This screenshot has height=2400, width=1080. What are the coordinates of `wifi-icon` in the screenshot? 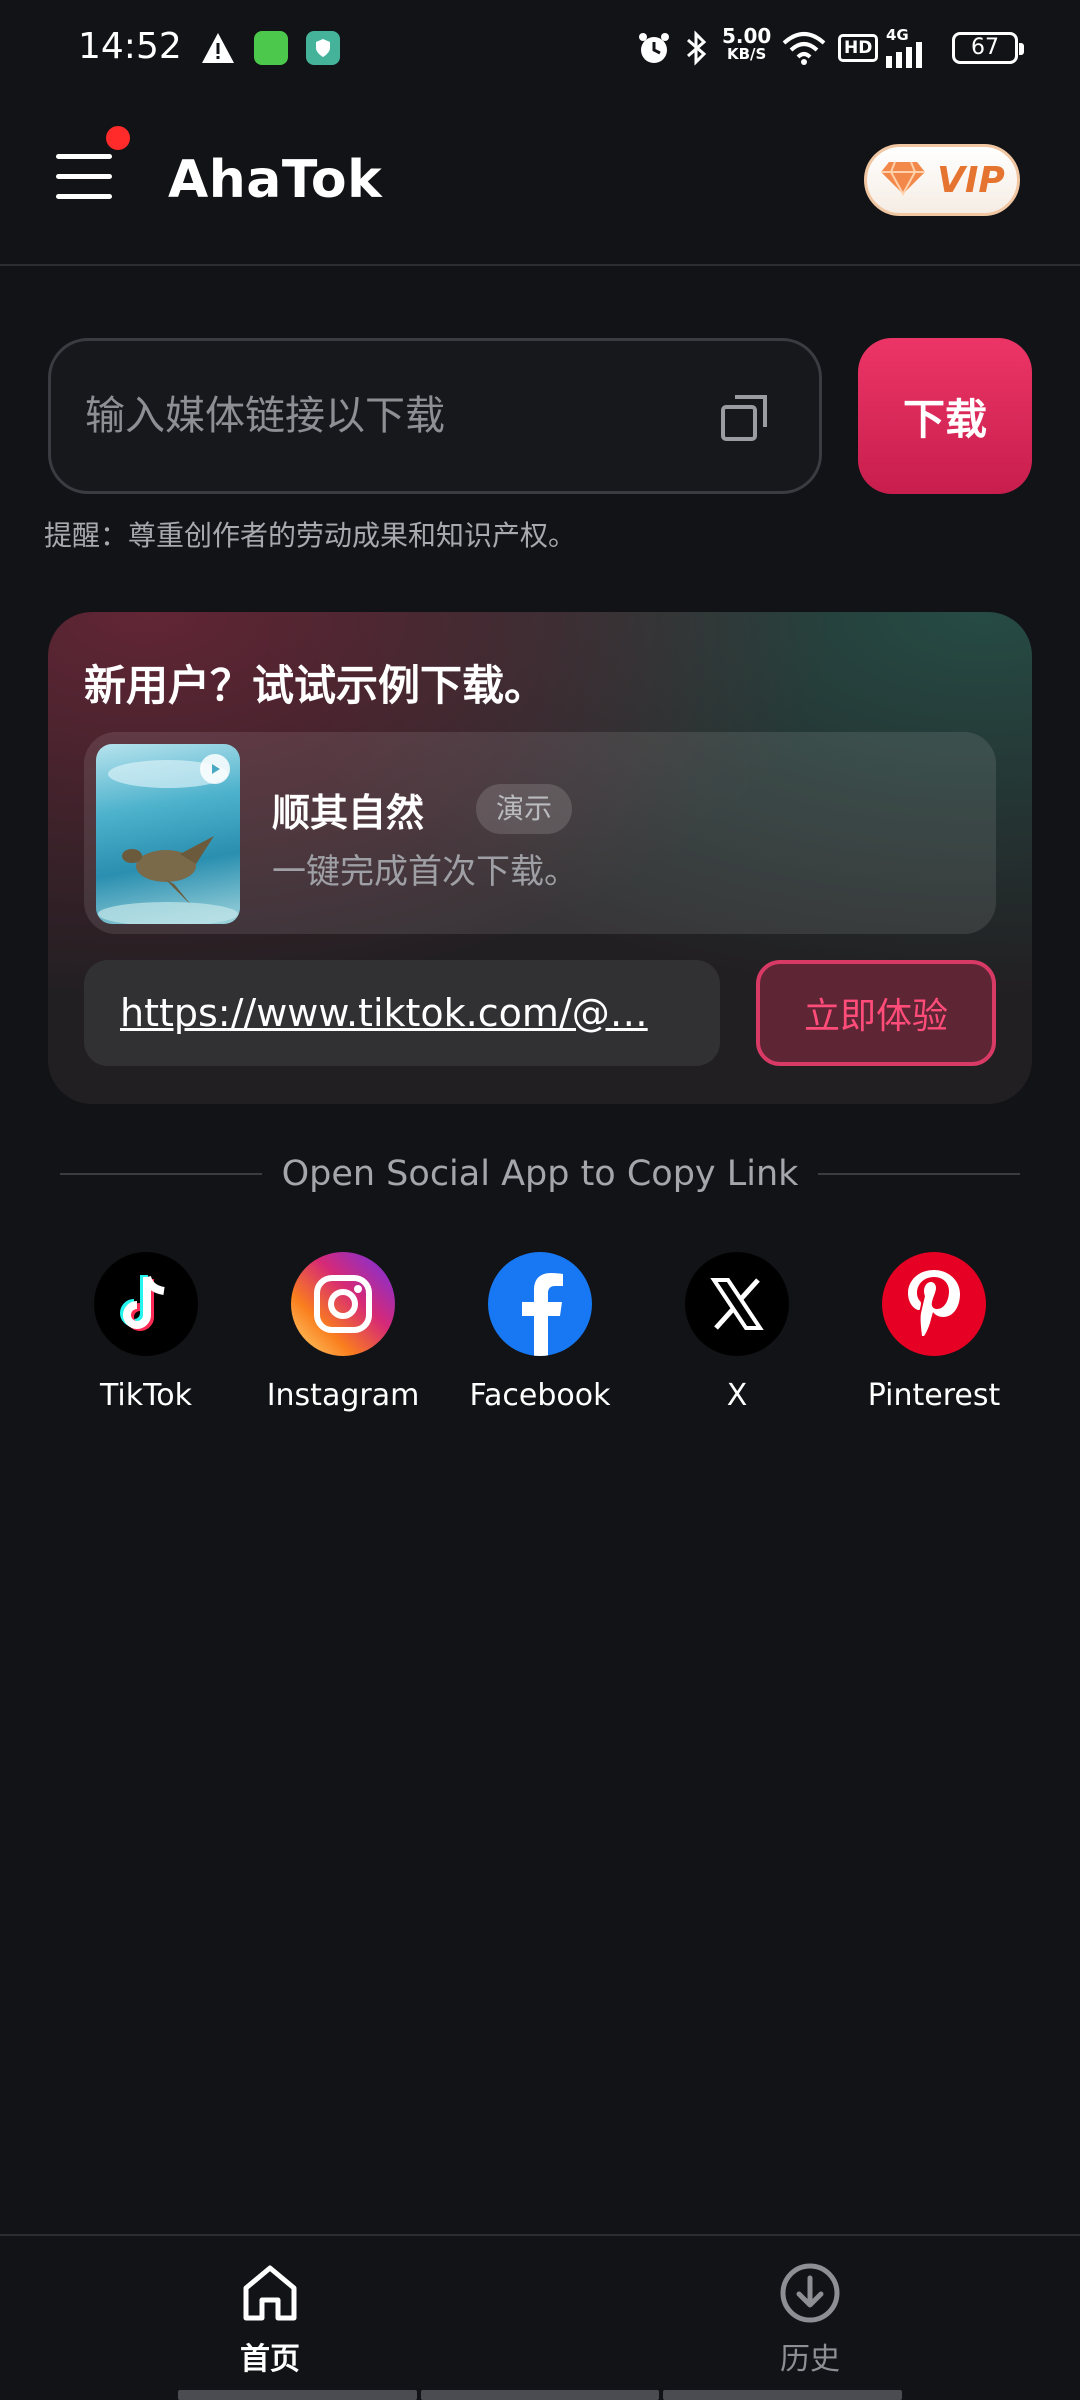 It's located at (804, 48).